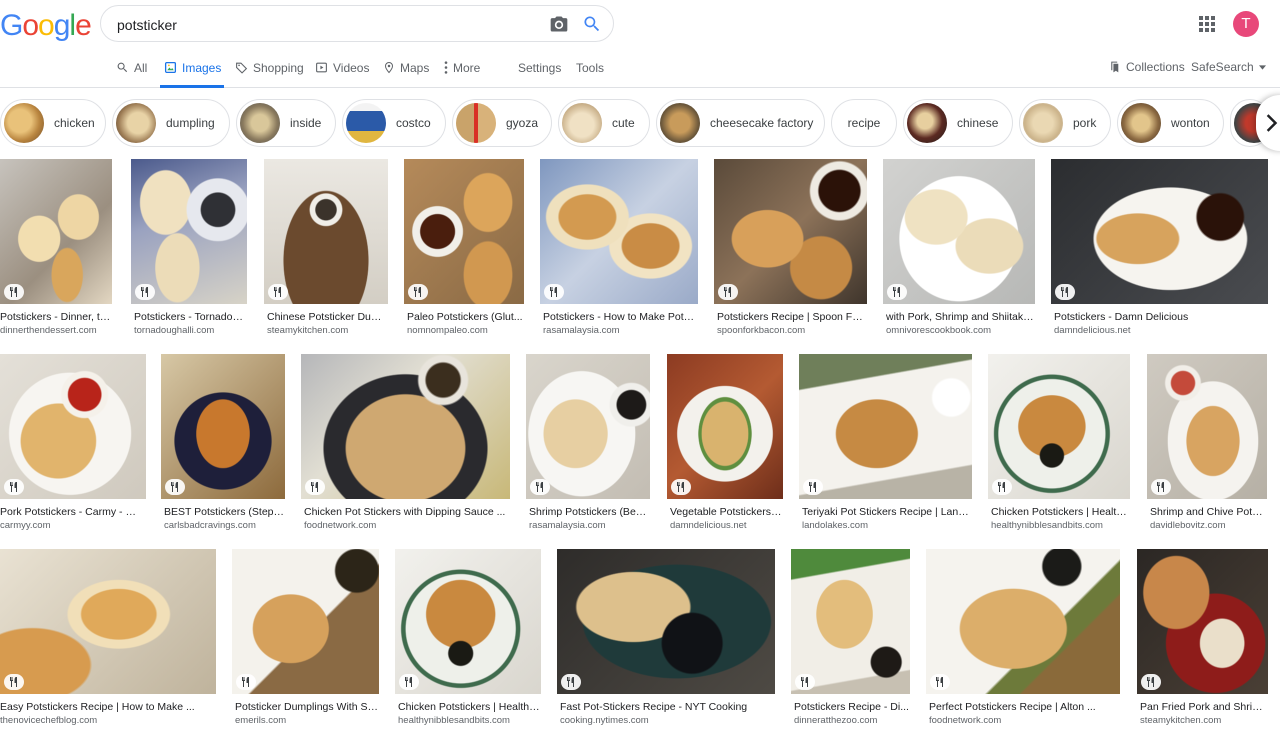 The width and height of the screenshot is (1280, 741). What do you see at coordinates (958, 123) in the screenshot?
I see `chip-chinese: chinese` at bounding box center [958, 123].